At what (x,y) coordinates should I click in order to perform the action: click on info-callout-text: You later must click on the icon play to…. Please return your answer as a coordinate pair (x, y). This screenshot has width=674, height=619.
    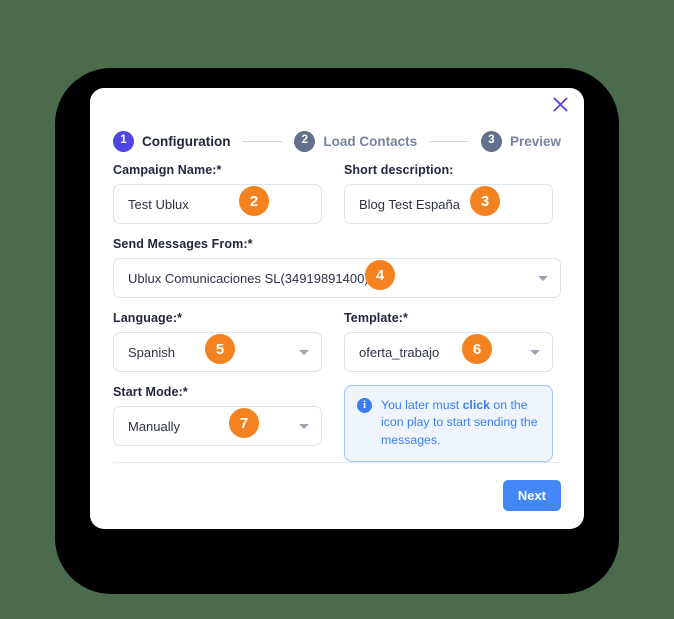
    Looking at the image, I should click on (460, 423).